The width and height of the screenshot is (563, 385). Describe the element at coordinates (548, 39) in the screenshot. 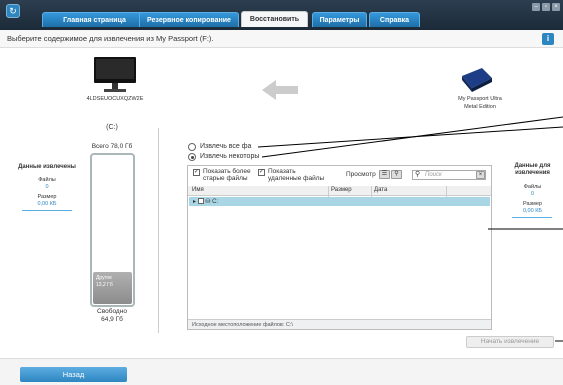

I see `info-icon: i` at that location.